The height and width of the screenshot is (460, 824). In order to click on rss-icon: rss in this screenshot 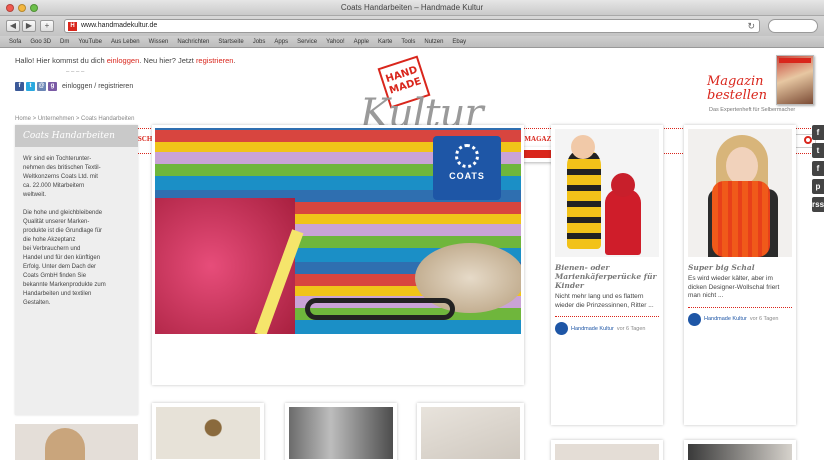, I will do `click(818, 204)`.